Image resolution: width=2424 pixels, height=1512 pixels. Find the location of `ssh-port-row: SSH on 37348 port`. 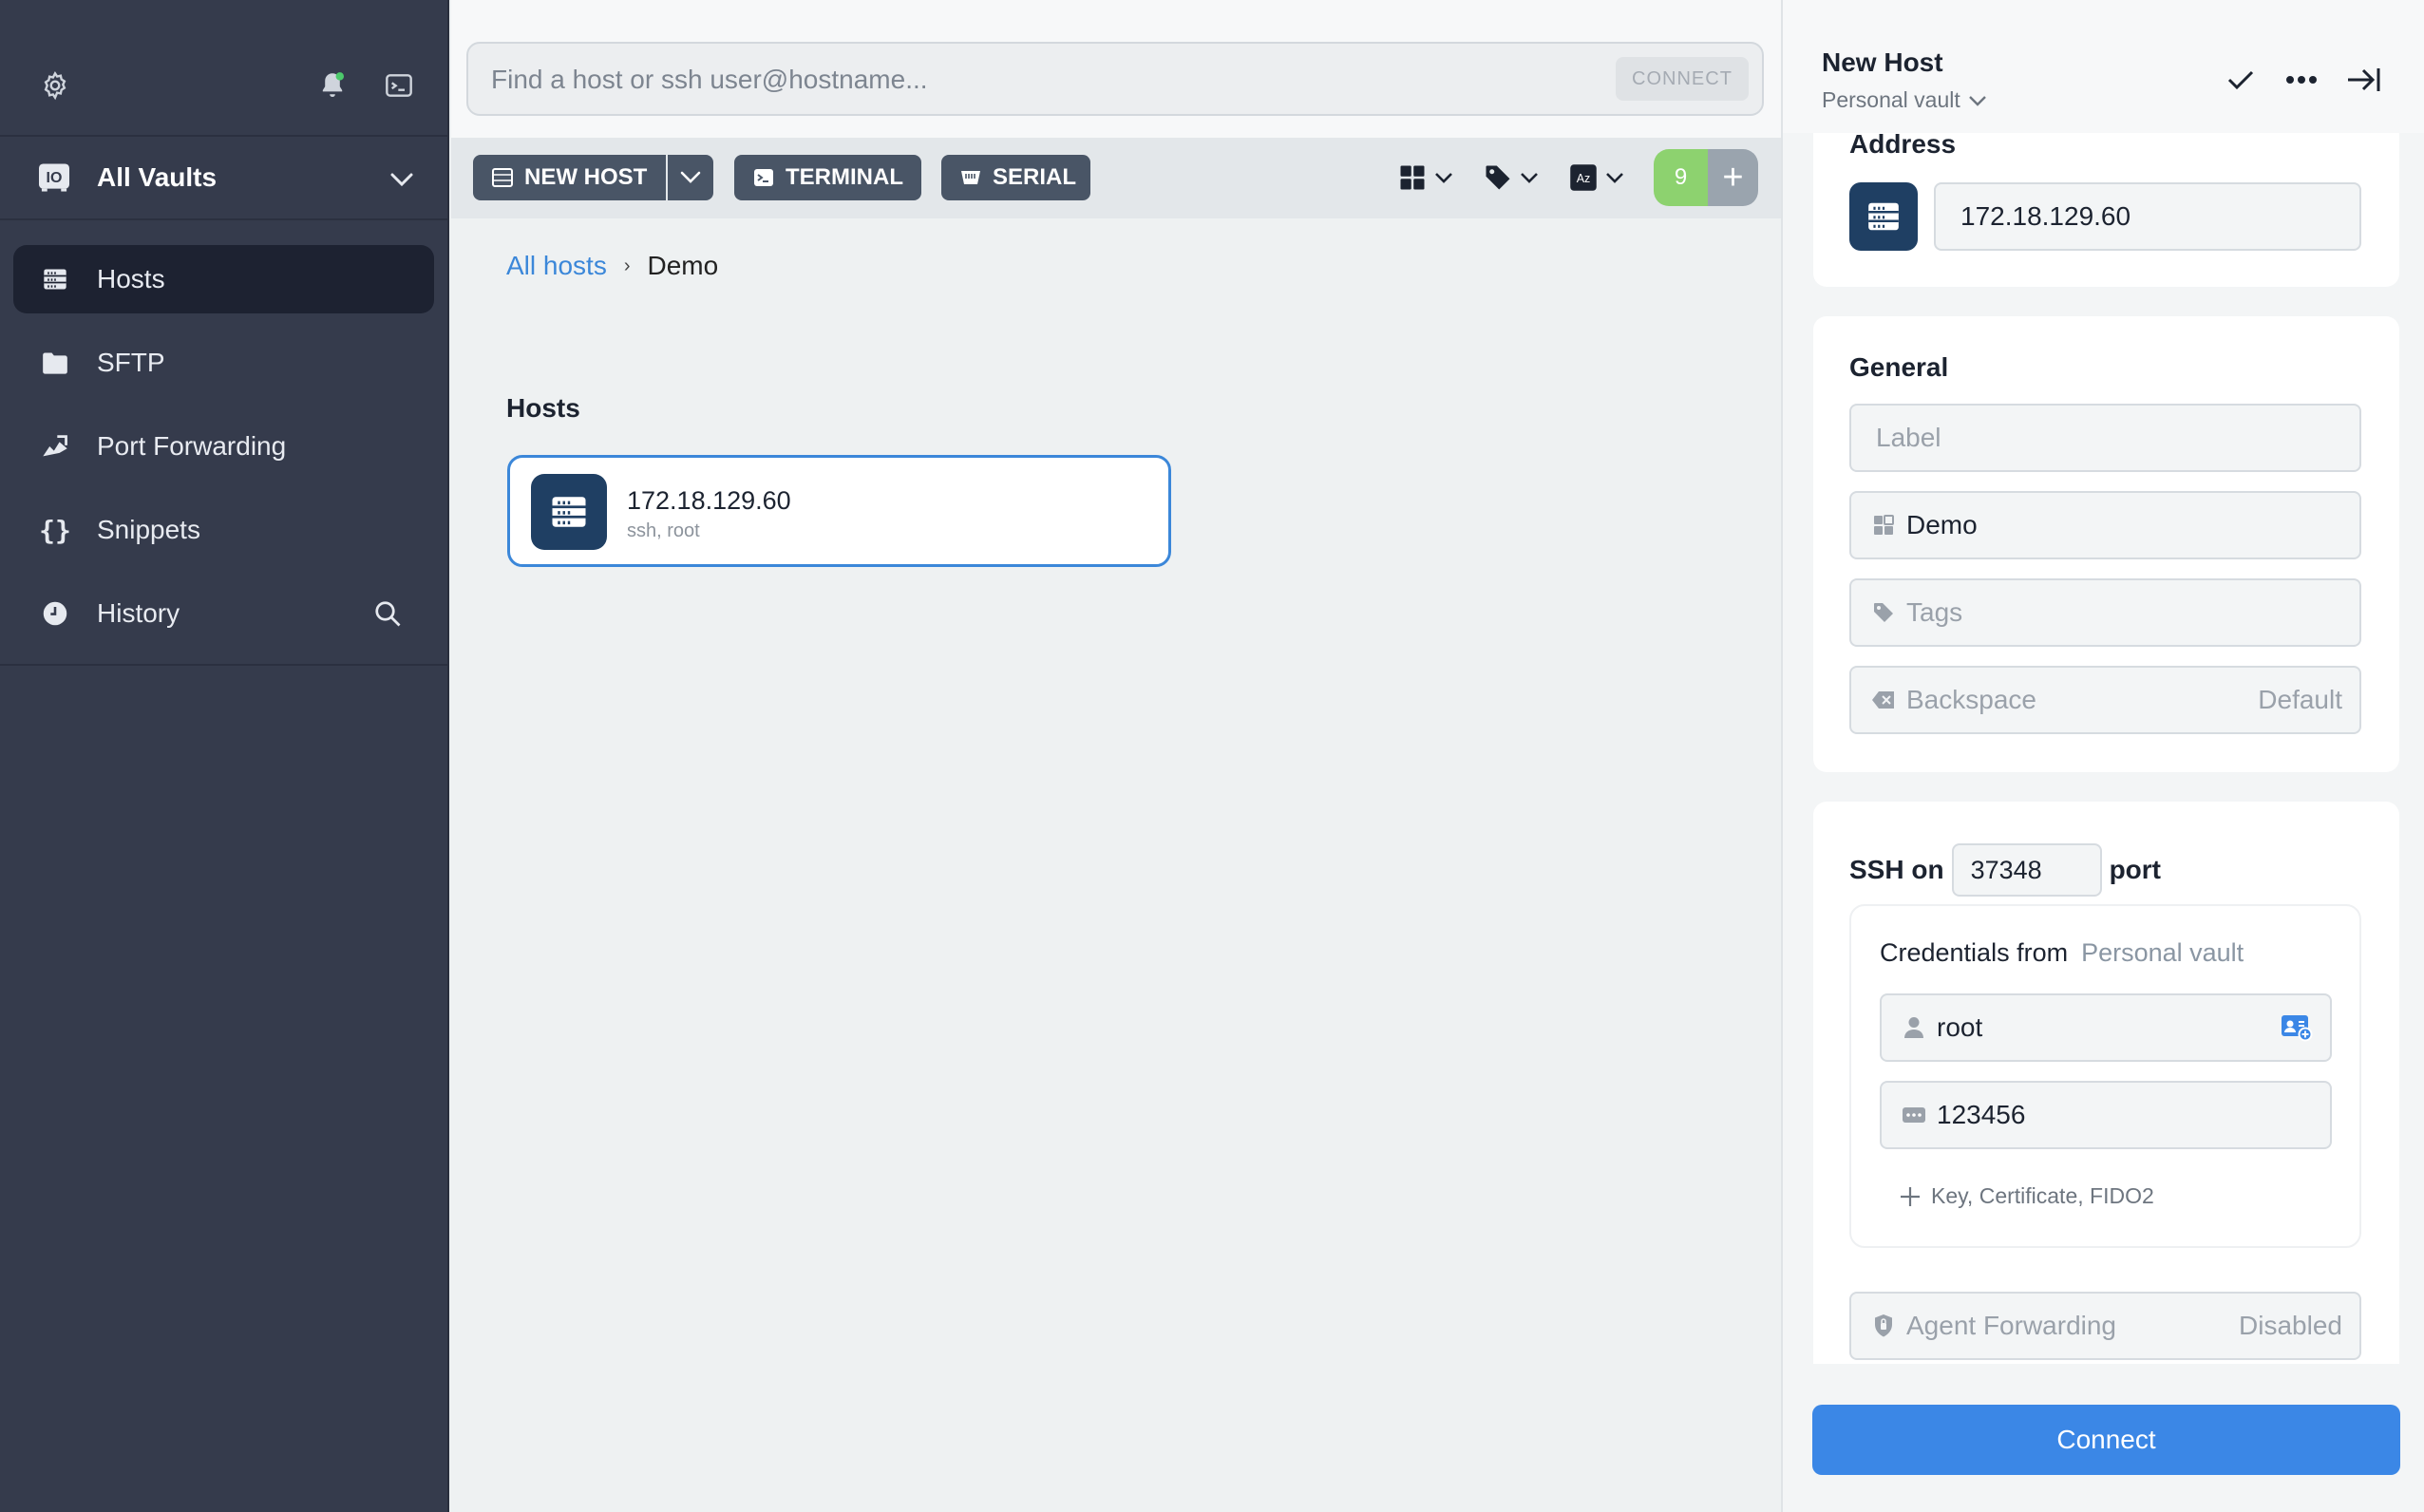

ssh-port-row: SSH on 37348 port is located at coordinates (2005, 870).